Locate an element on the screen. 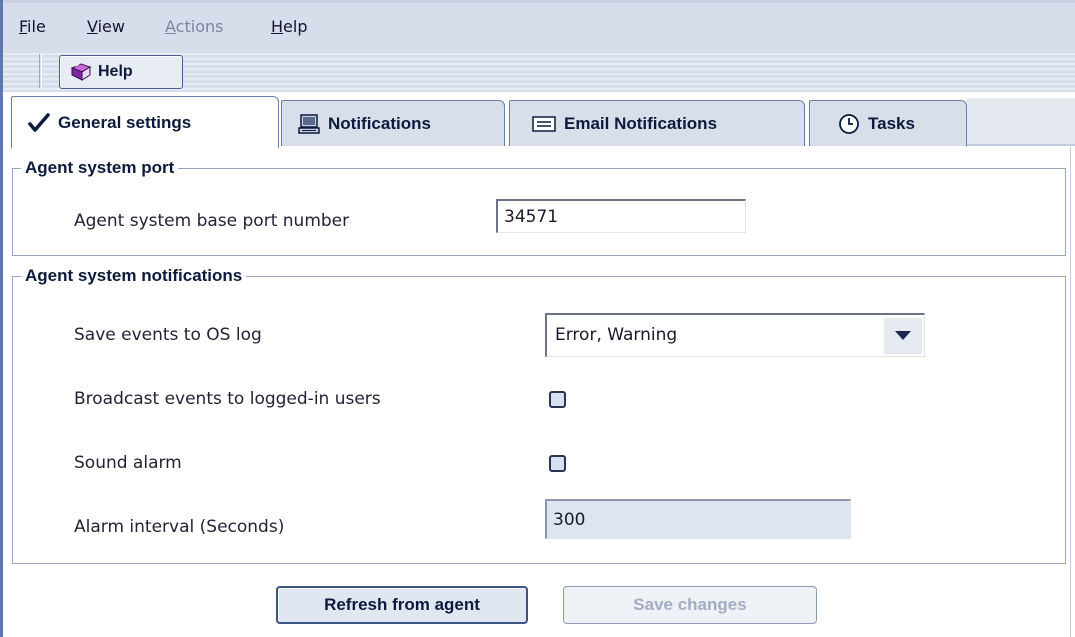  tab-email-notifications-label: Email Notifications is located at coordinates (641, 123).